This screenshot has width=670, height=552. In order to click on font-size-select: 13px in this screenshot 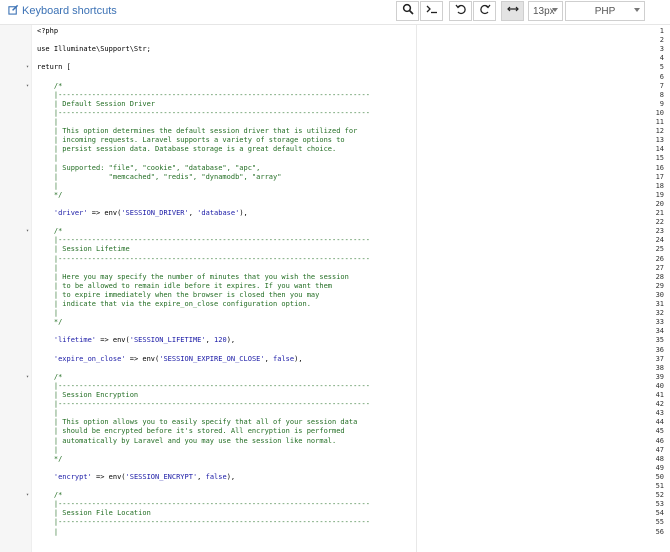, I will do `click(545, 11)`.